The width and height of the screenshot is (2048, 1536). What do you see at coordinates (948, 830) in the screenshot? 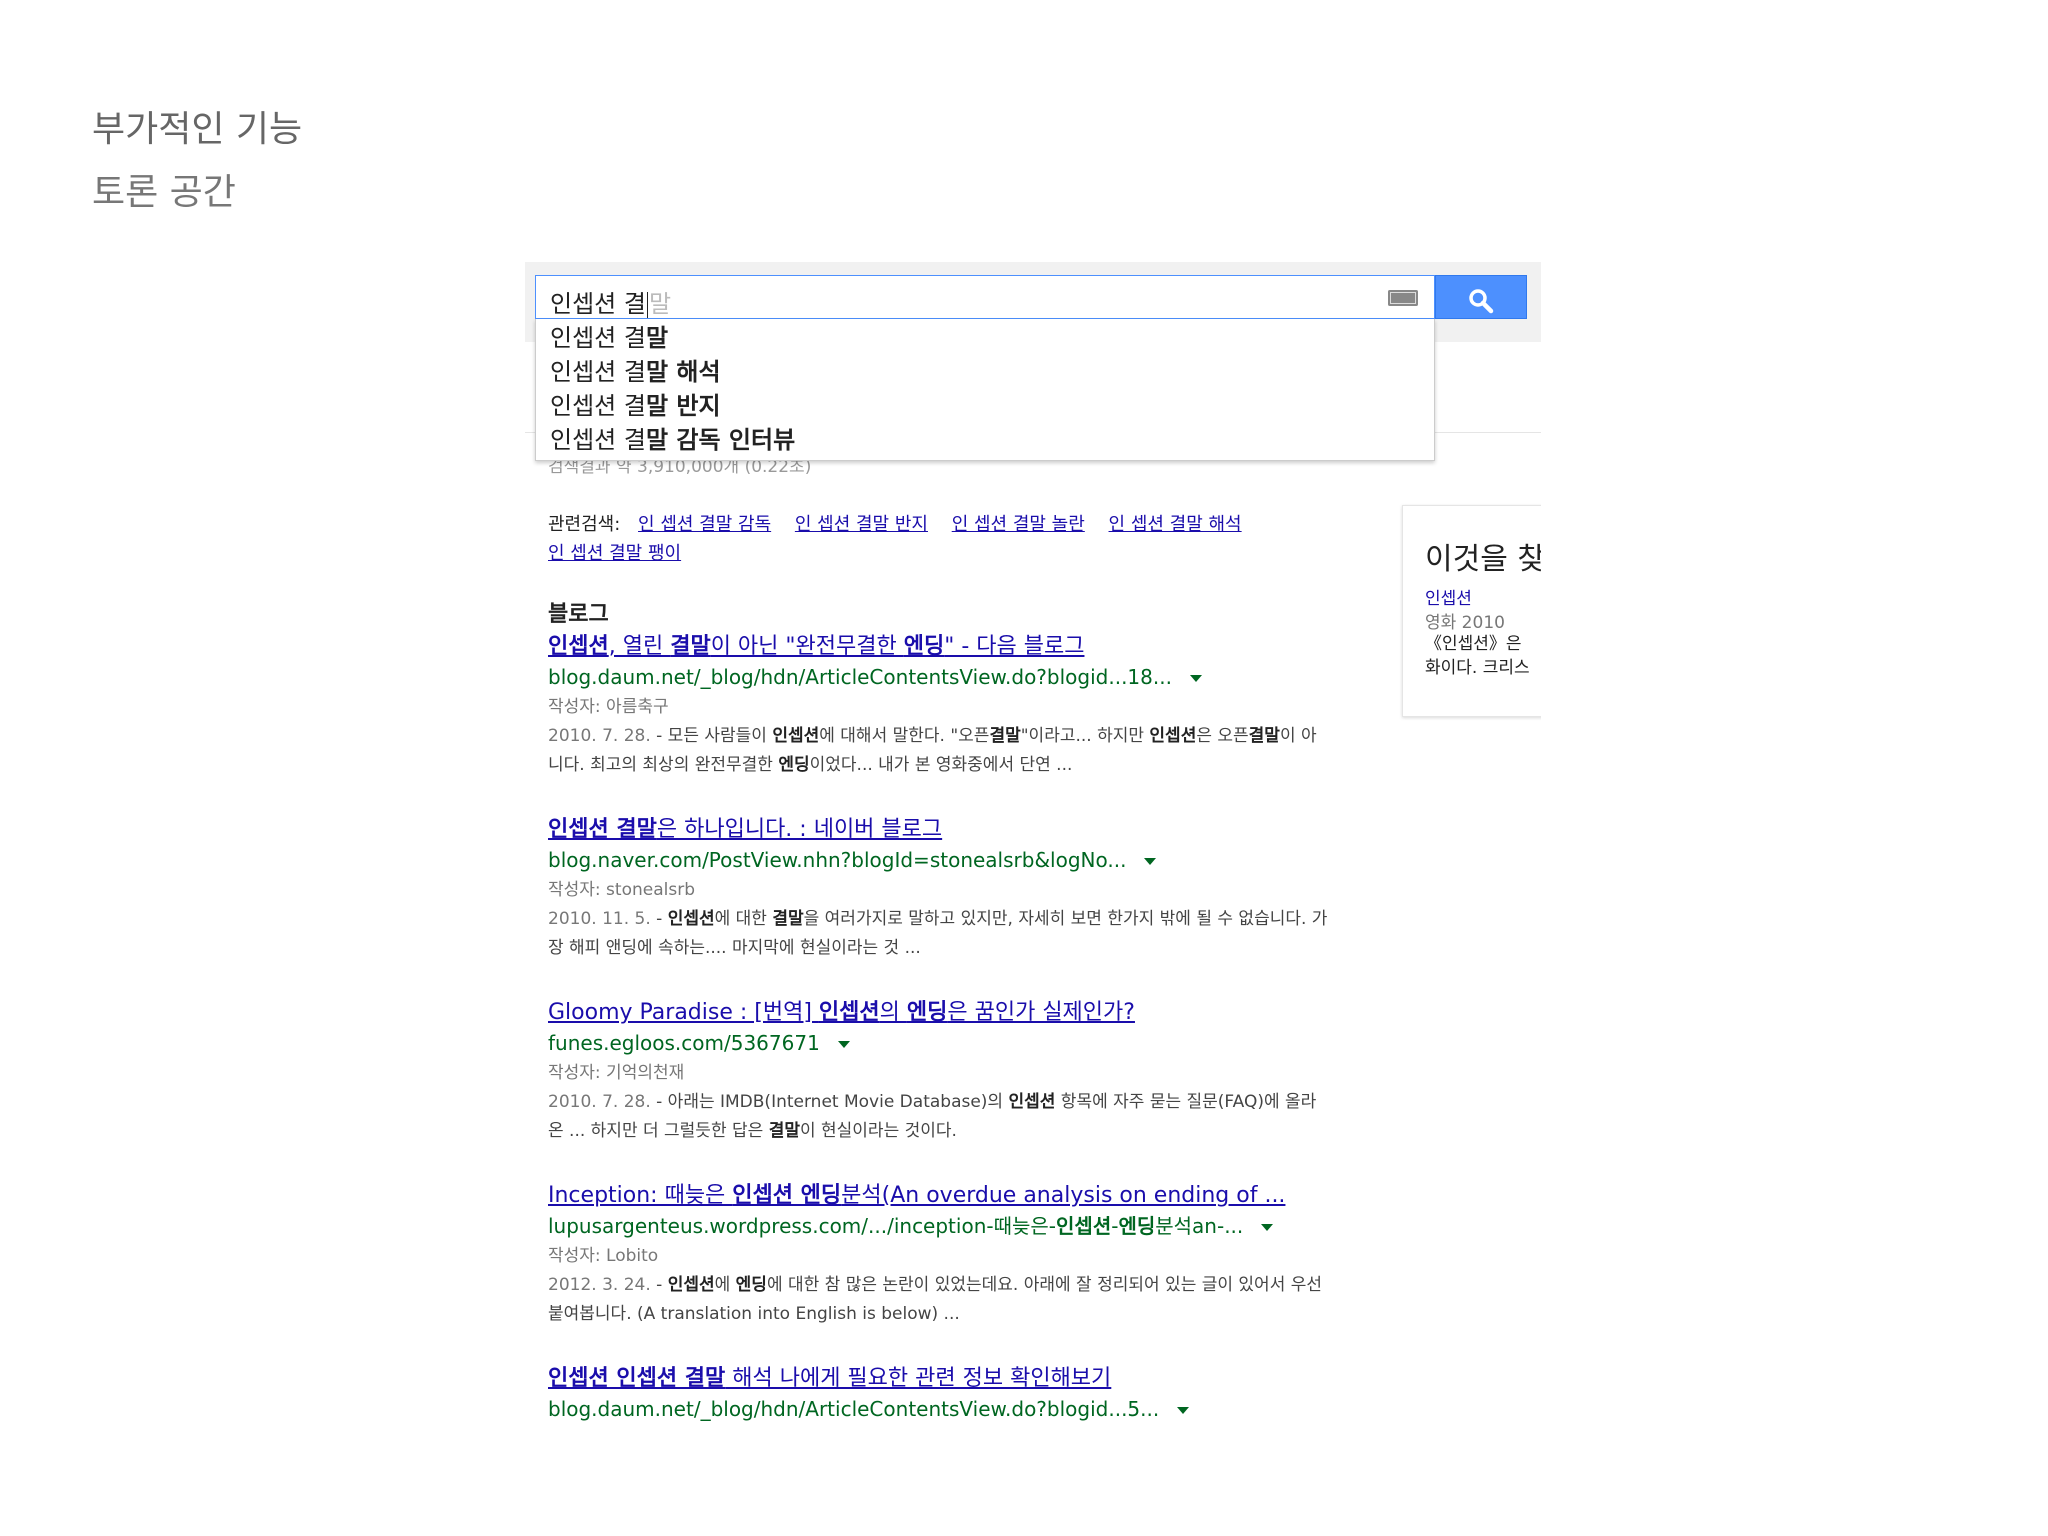
I see `result-title-link: 인셉션 결말은 하나입니다. : 네이버 블로그` at bounding box center [948, 830].